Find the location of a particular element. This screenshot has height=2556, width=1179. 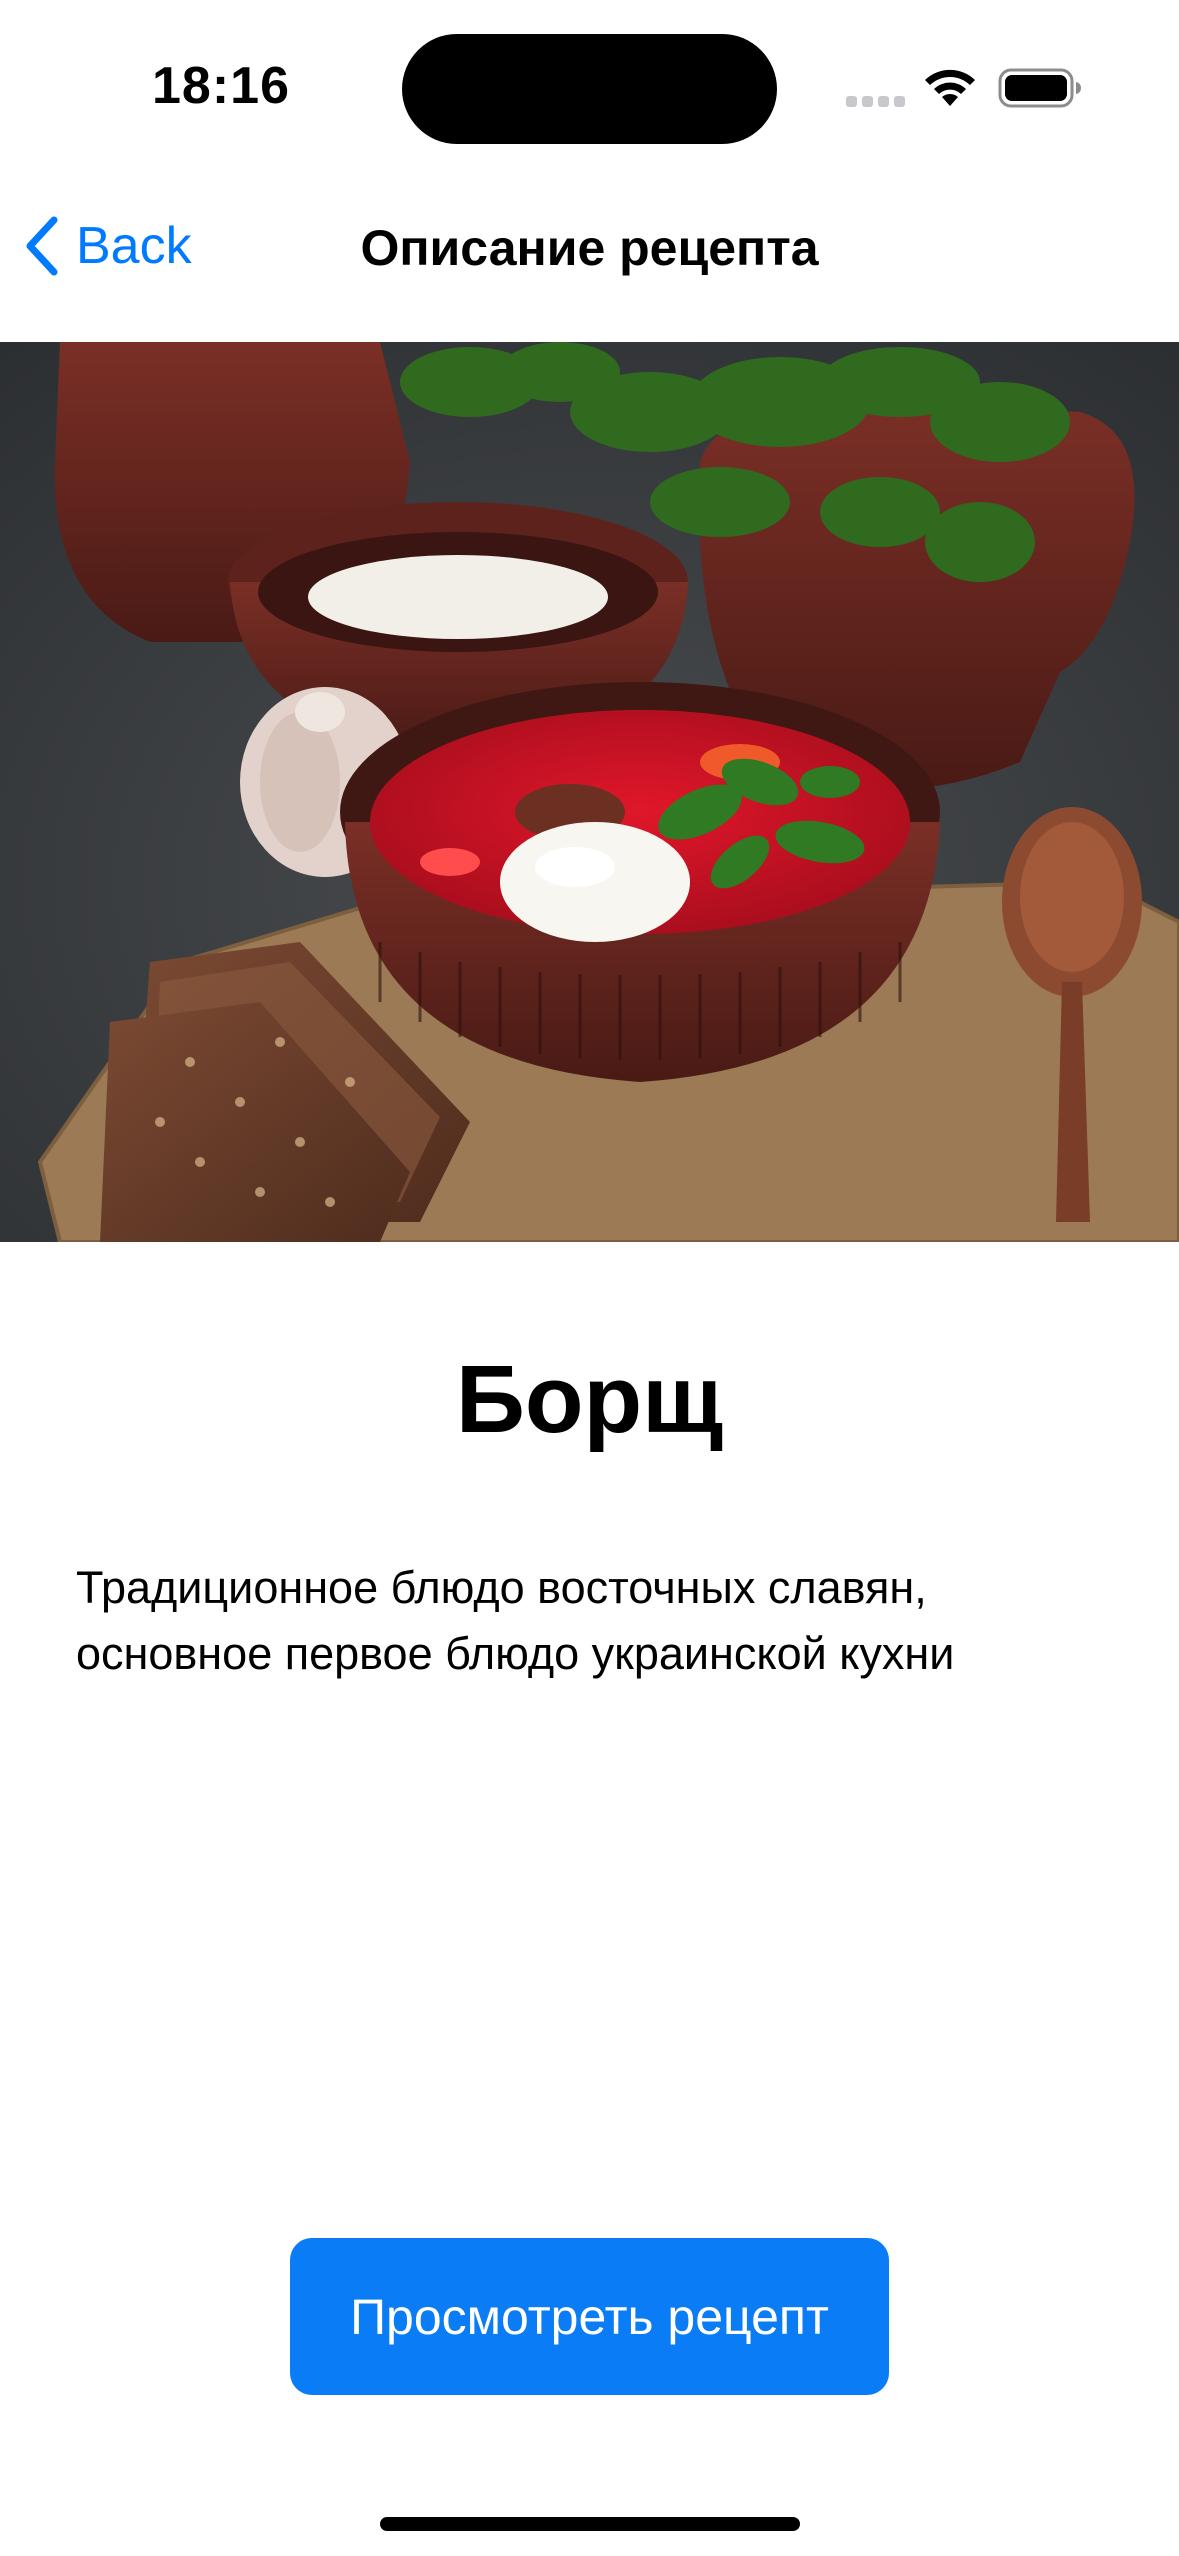

battery-icon is located at coordinates (1039, 88).